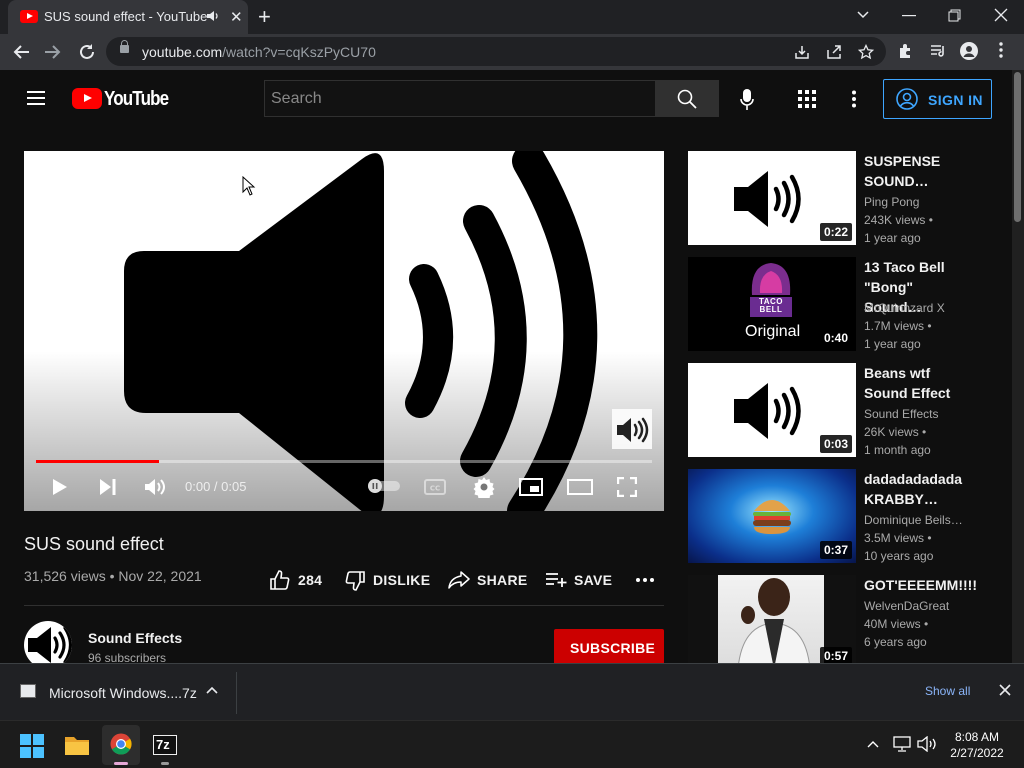 This screenshot has height=768, width=1024. What do you see at coordinates (212, 690) in the screenshot?
I see `download-options-chevron-icon` at bounding box center [212, 690].